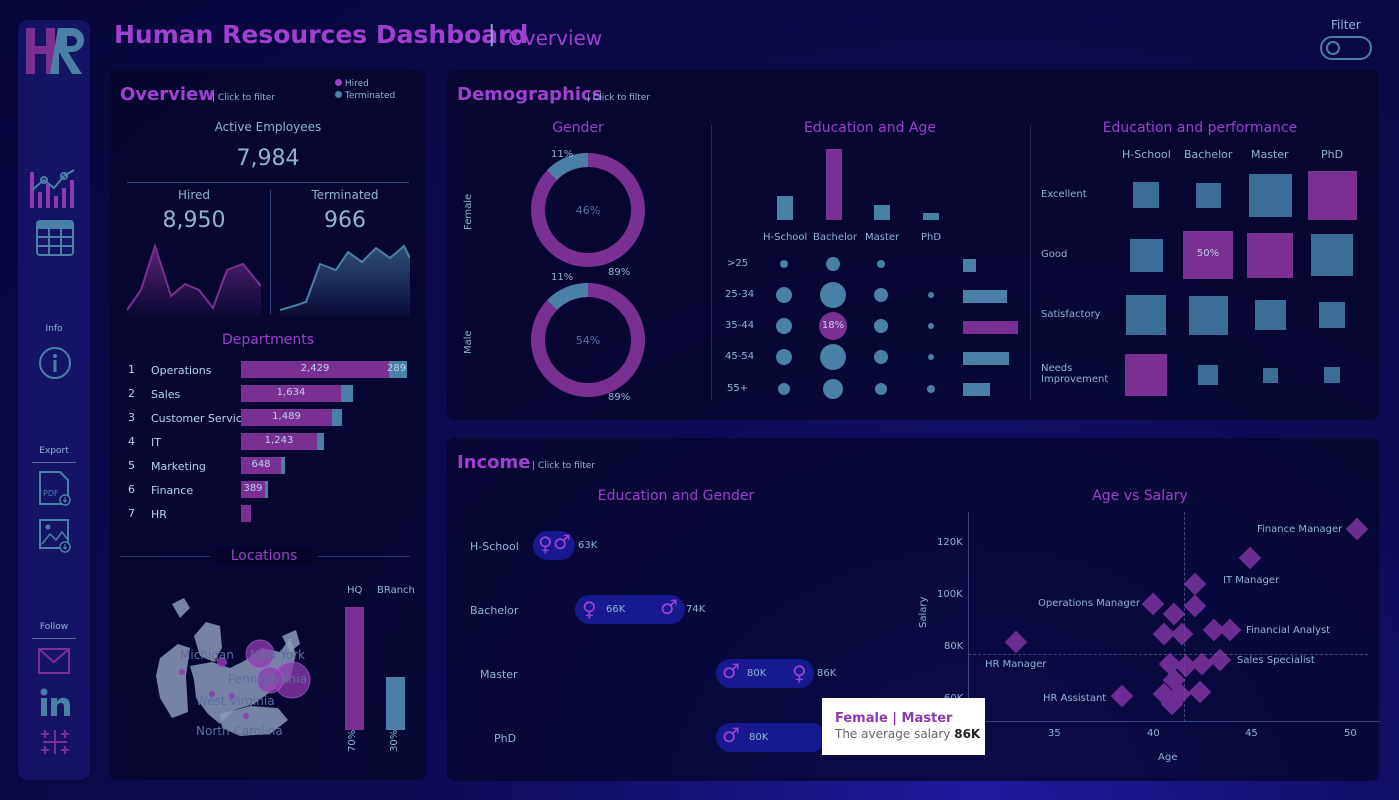 Image resolution: width=1399 pixels, height=800 pixels. What do you see at coordinates (246, 513) in the screenshot?
I see `department-hired-bar` at bounding box center [246, 513].